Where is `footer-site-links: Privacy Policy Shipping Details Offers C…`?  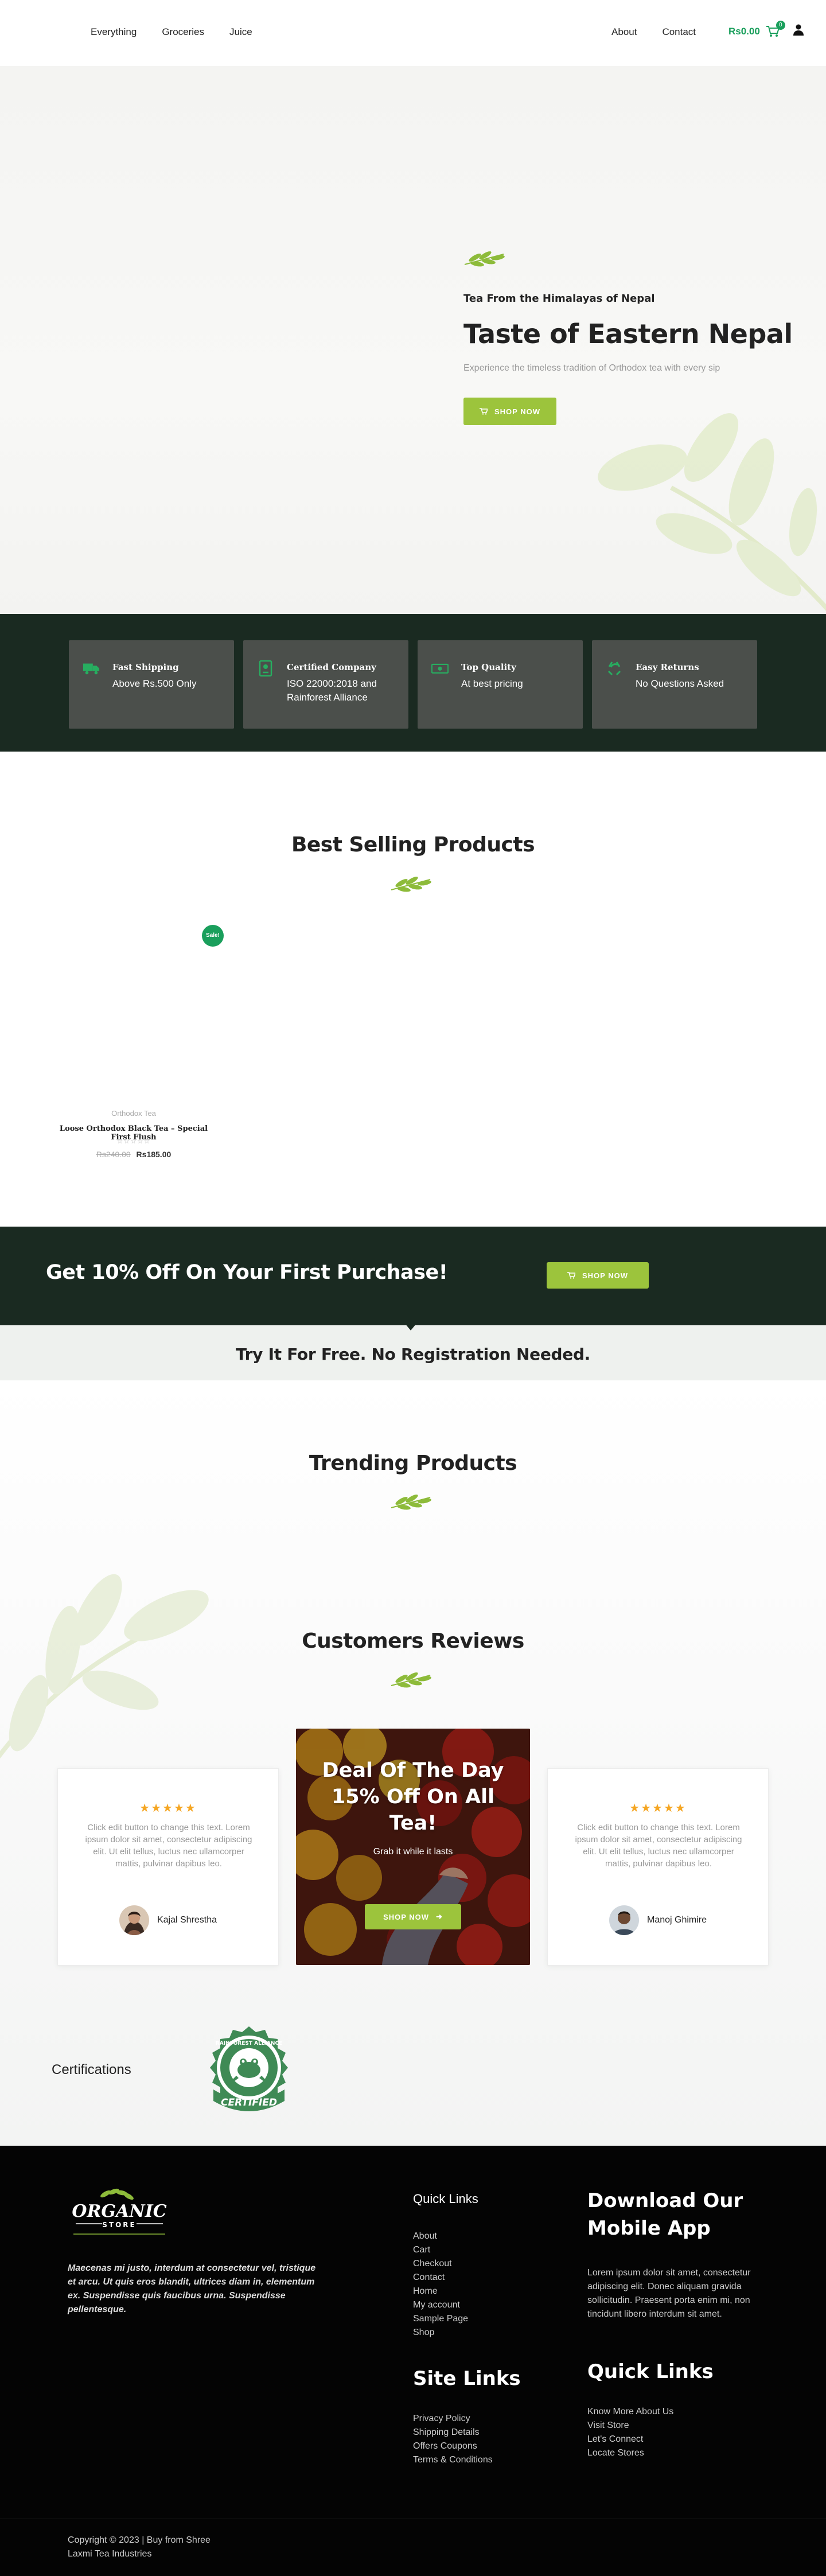 footer-site-links: Privacy Policy Shipping Details Offers C… is located at coordinates (453, 2439).